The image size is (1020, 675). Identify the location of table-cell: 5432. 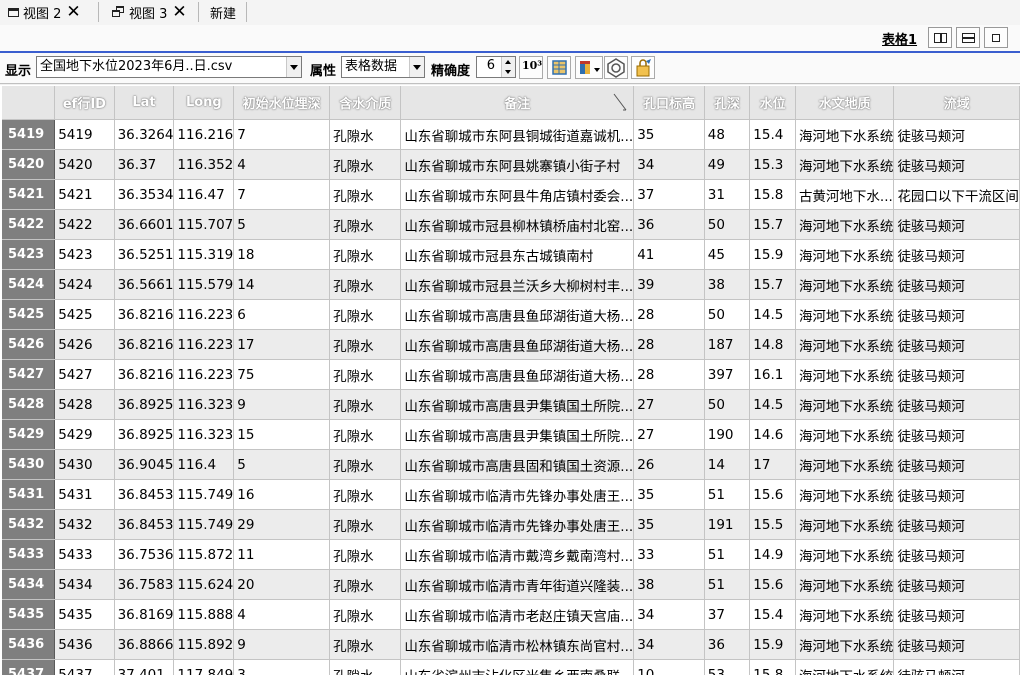
(84, 524).